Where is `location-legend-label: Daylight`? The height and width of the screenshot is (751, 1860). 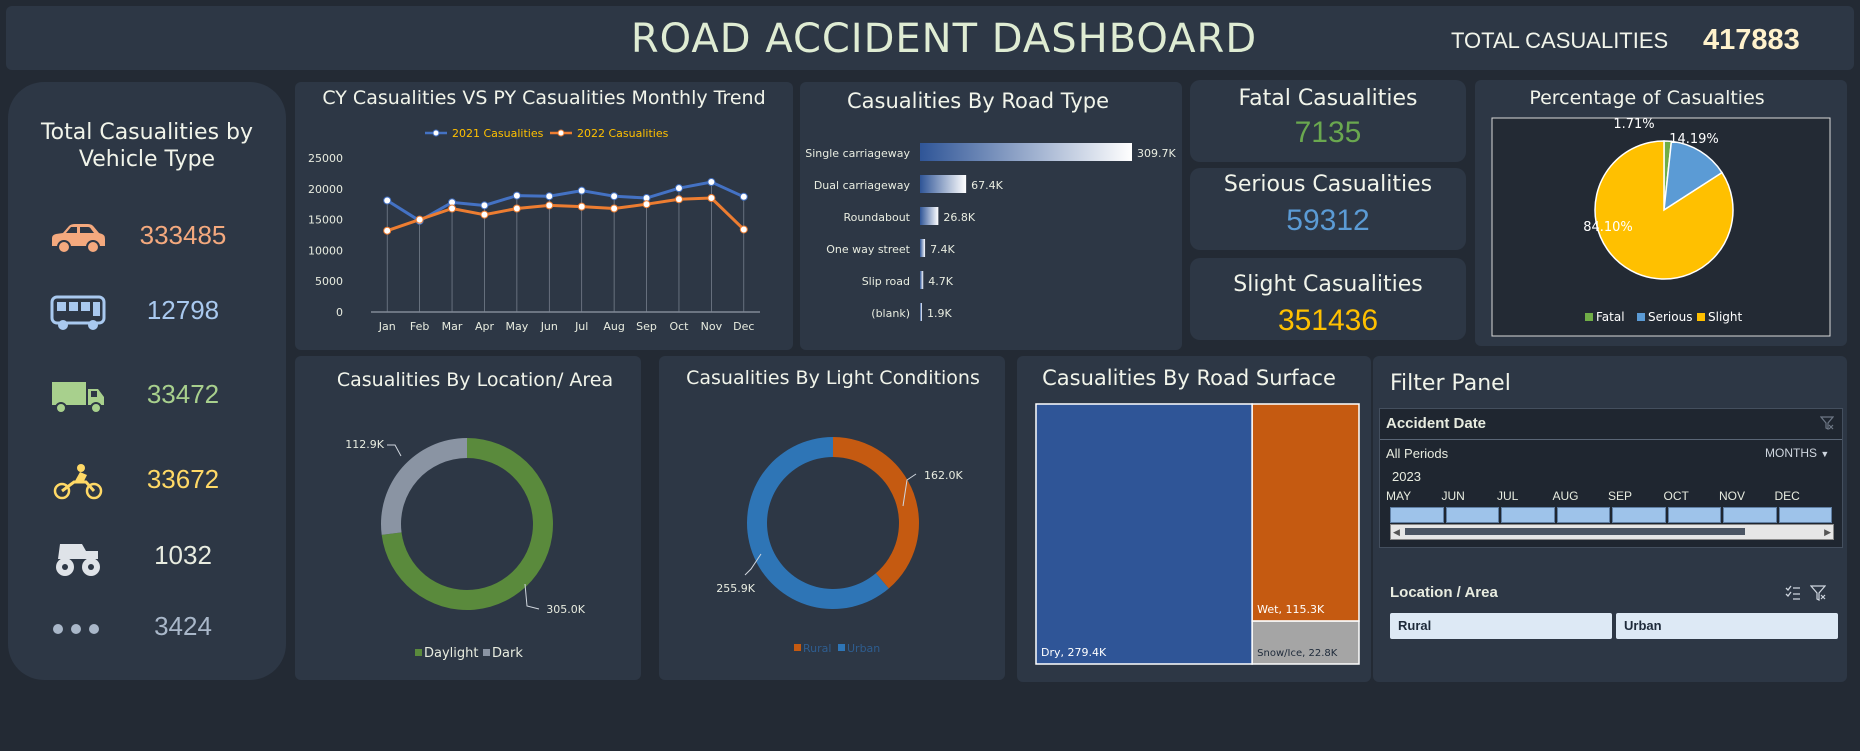
location-legend-label: Daylight is located at coordinates (451, 653).